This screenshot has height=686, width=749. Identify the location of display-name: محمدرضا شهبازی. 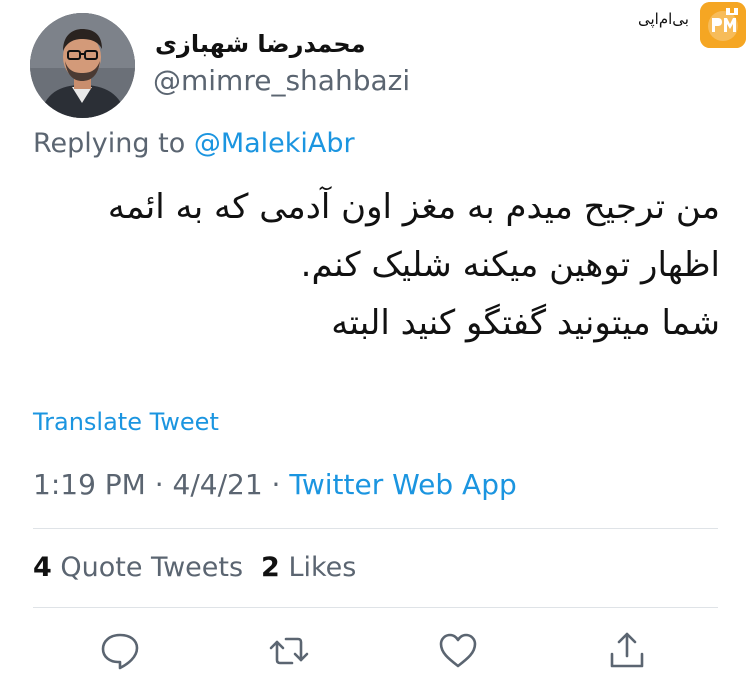
(260, 44).